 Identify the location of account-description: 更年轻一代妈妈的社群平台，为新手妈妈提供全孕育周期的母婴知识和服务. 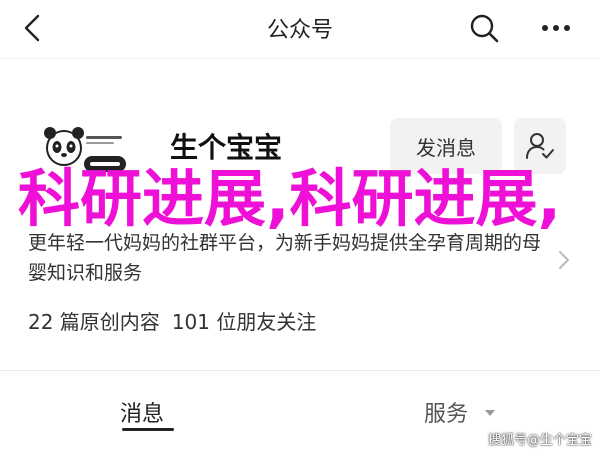
(285, 258).